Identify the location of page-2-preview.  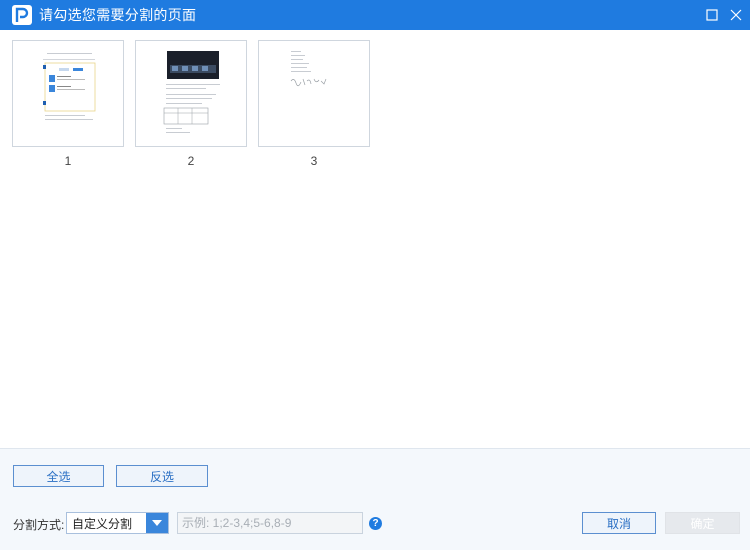
(191, 92).